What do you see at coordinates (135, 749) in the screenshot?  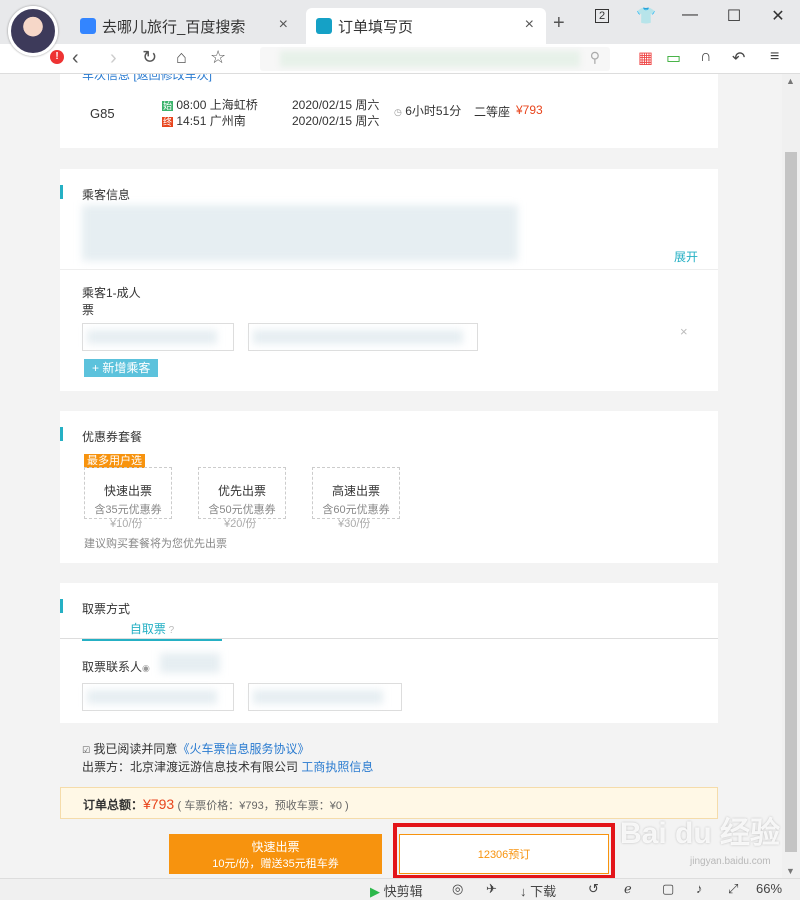 I see `agreement-text: 我已阅读并同意` at bounding box center [135, 749].